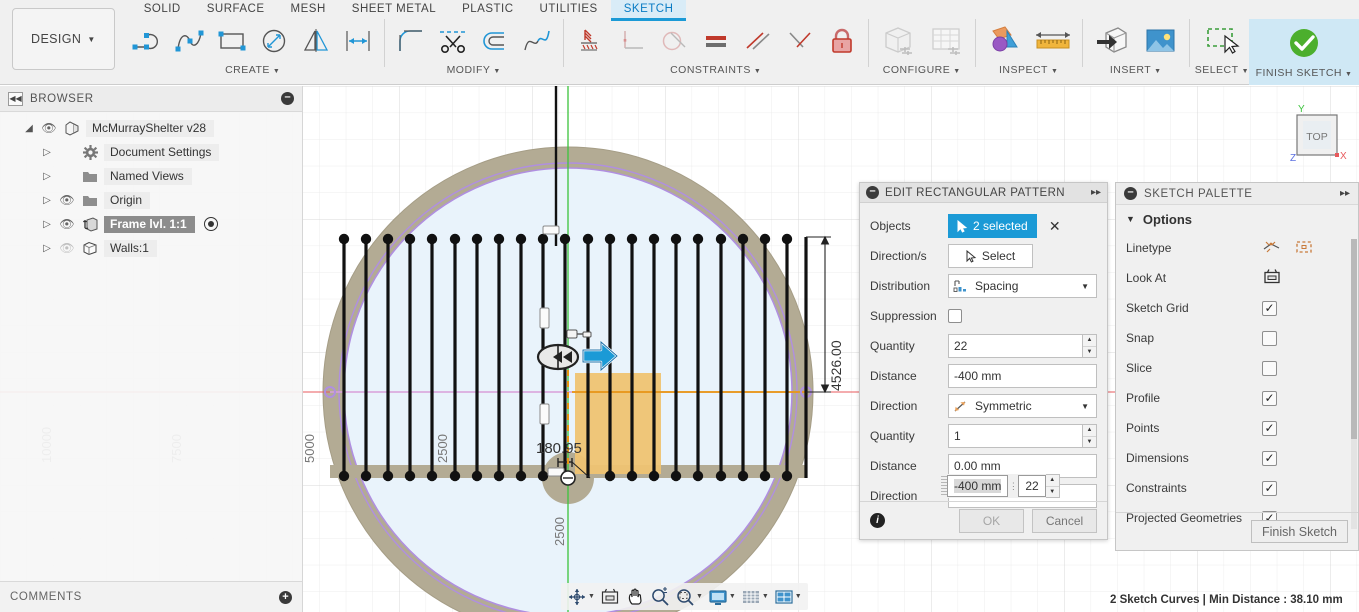 The height and width of the screenshot is (612, 1359). Describe the element at coordinates (1053, 41) in the screenshot. I see `measure-icon` at that location.